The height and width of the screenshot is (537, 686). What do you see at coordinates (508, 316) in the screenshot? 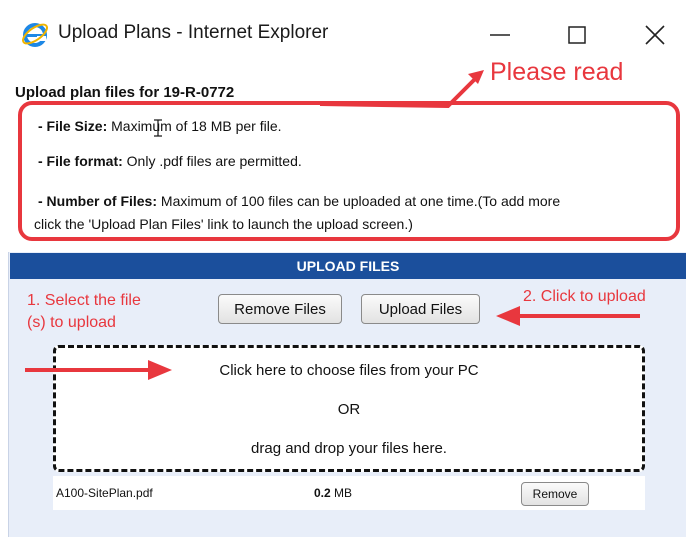
I see `step2-arrowhead` at bounding box center [508, 316].